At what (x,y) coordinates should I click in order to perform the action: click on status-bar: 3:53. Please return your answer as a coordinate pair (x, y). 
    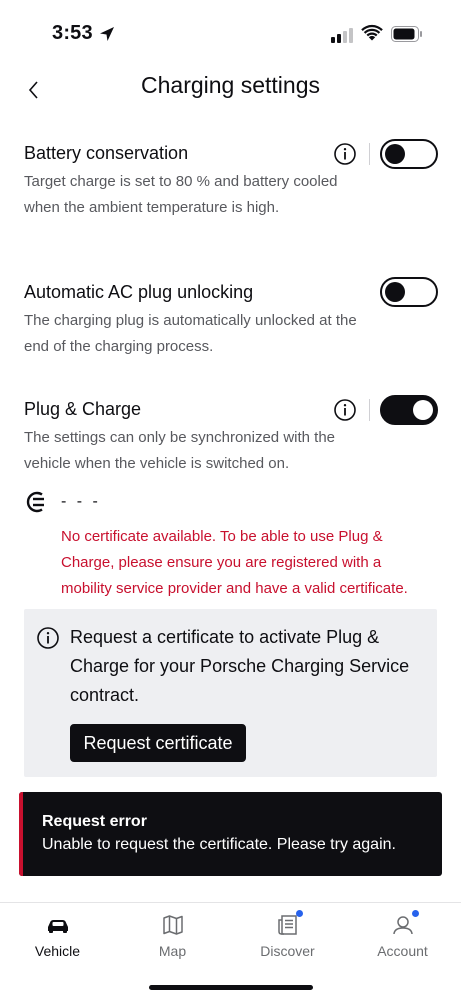
    Looking at the image, I should click on (230, 34).